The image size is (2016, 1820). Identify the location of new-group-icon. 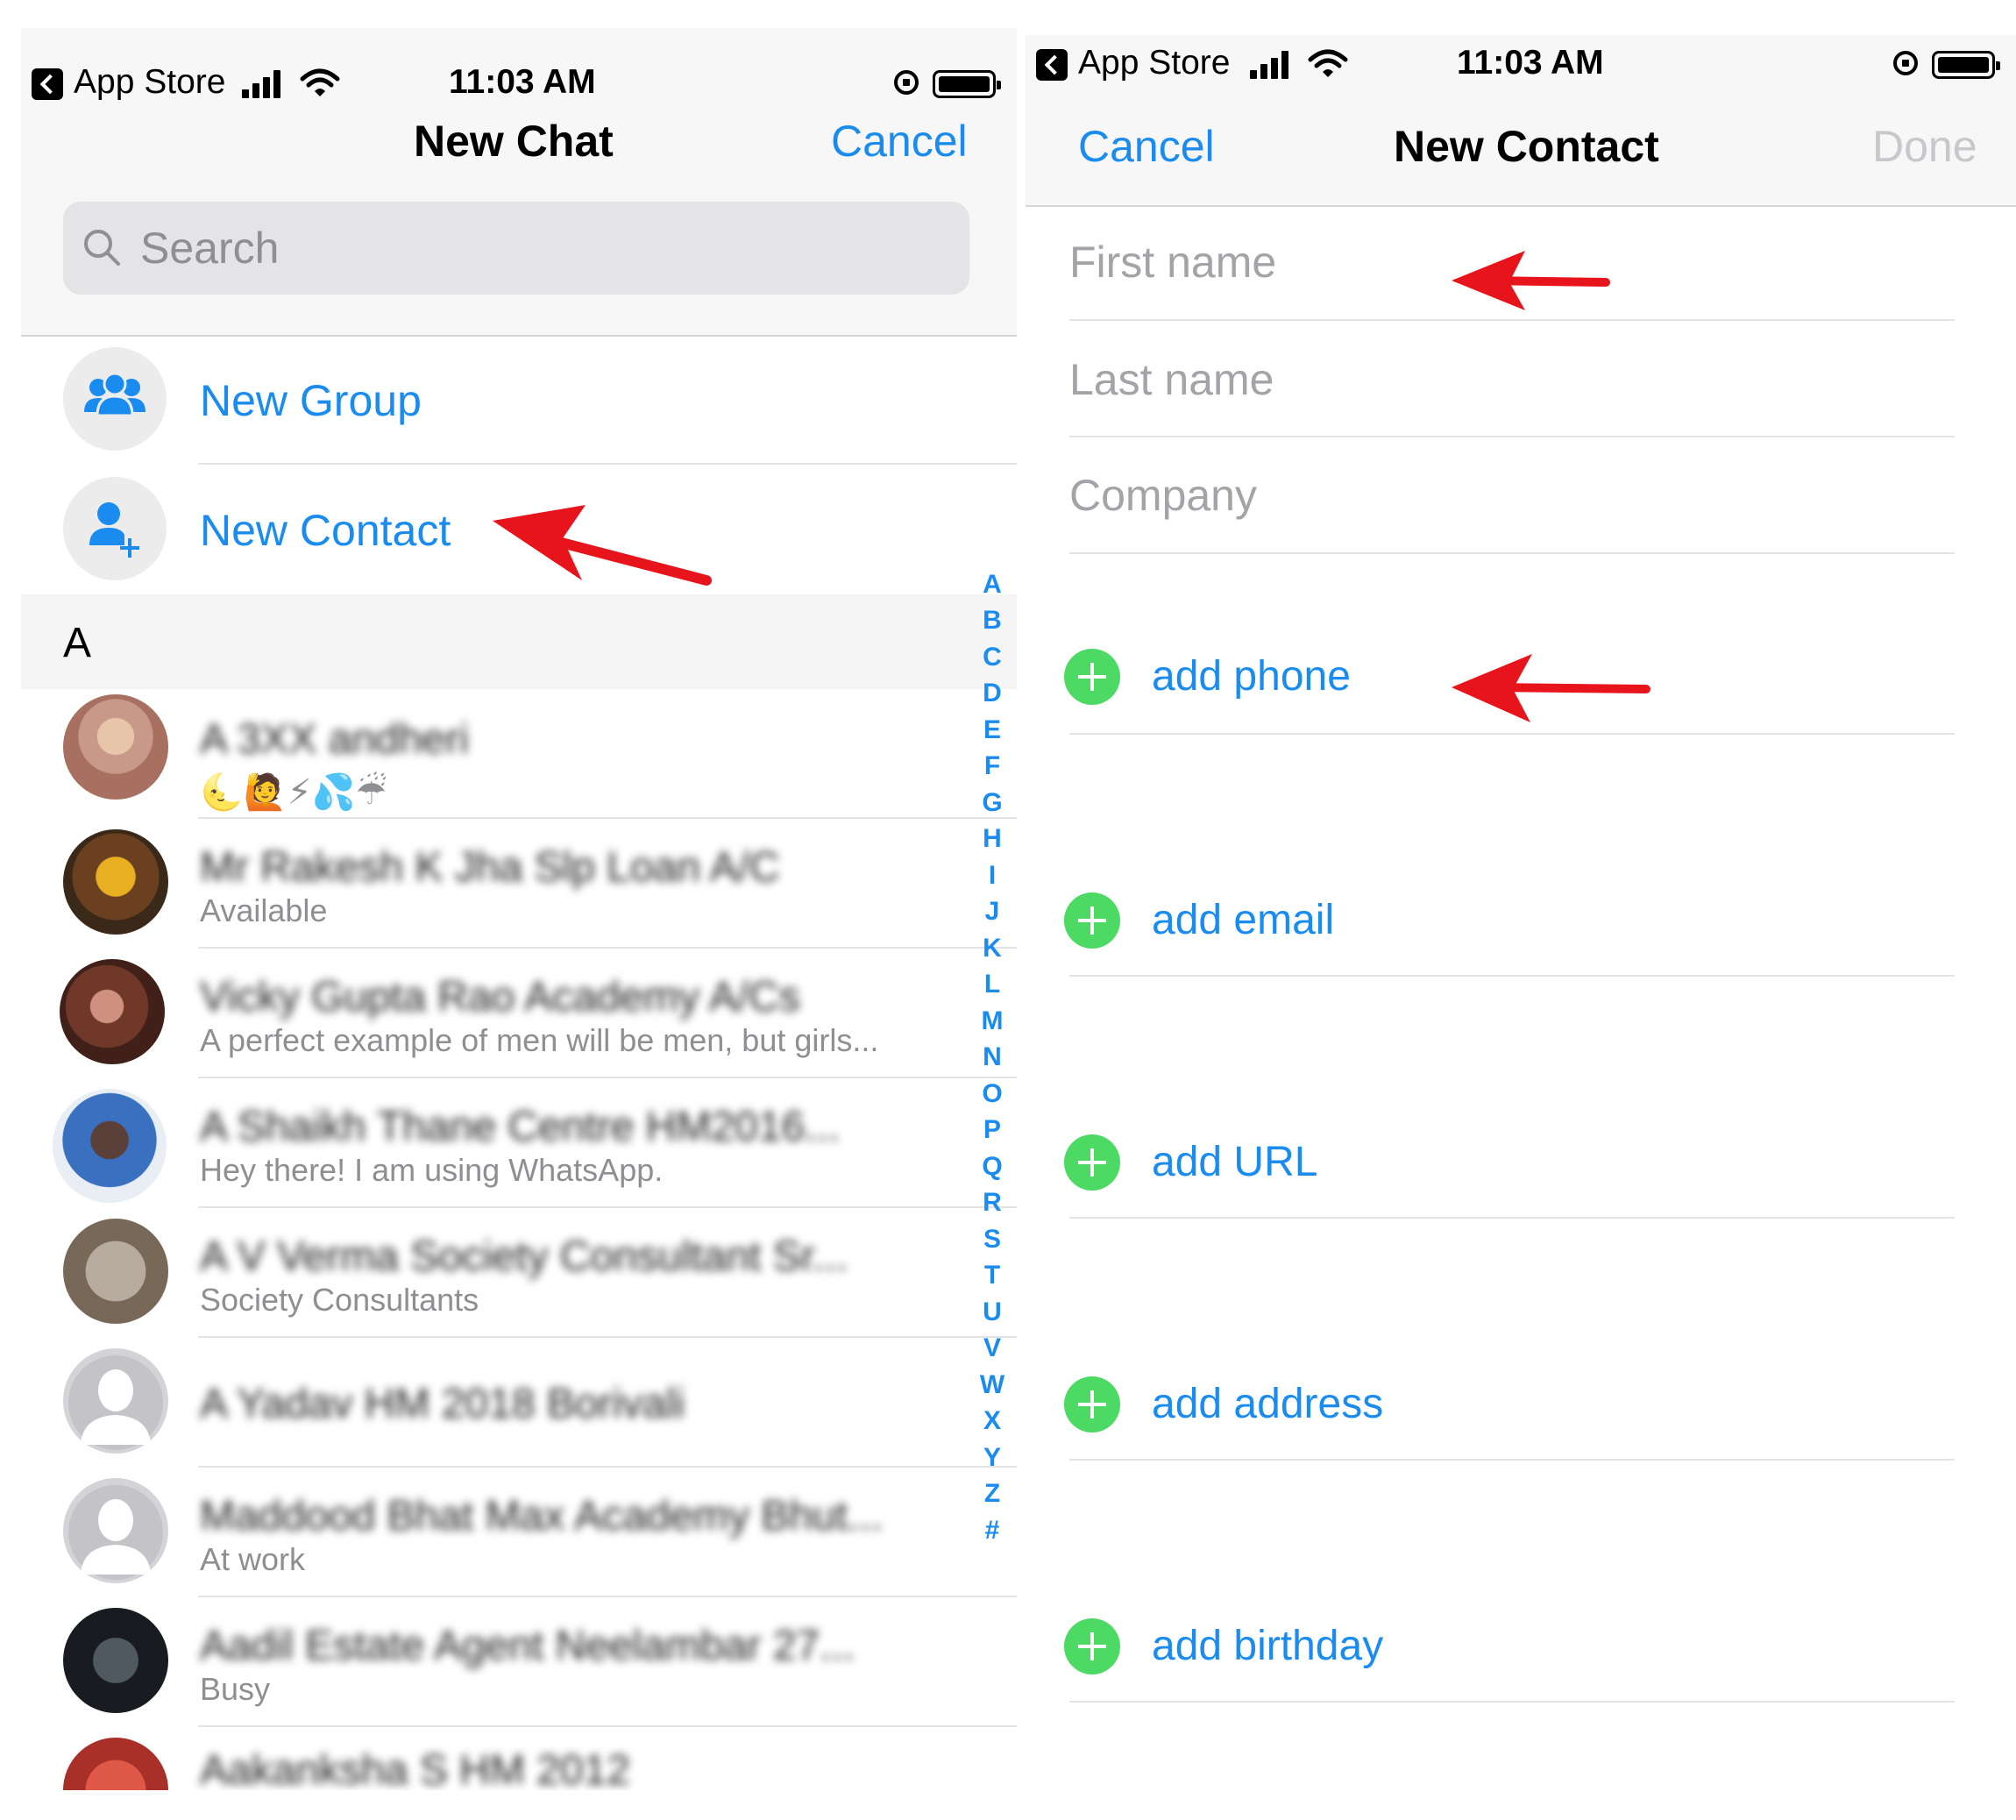
(115, 399).